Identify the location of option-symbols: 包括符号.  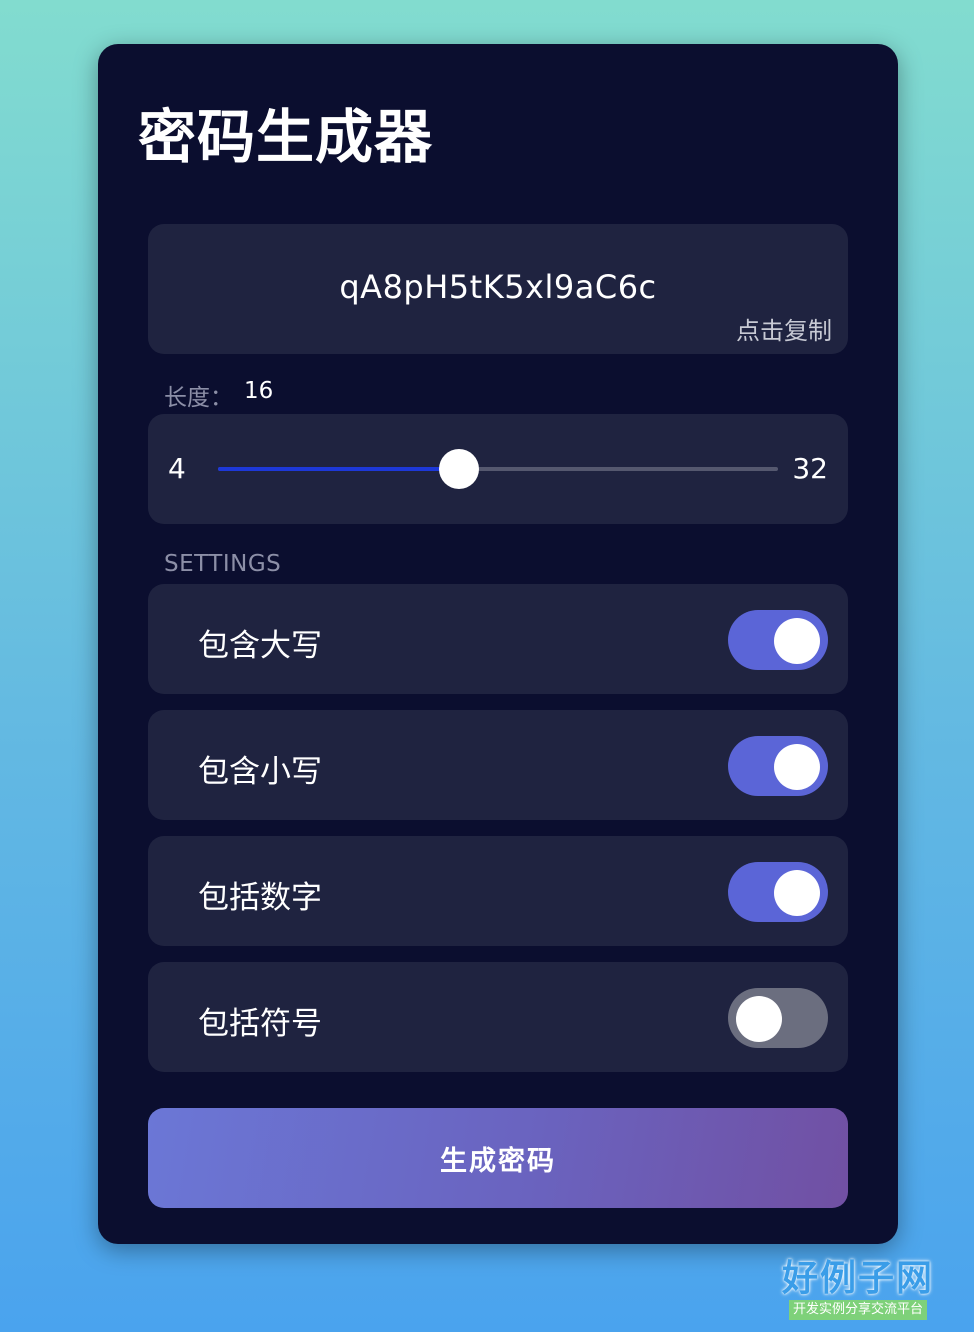
(498, 1017).